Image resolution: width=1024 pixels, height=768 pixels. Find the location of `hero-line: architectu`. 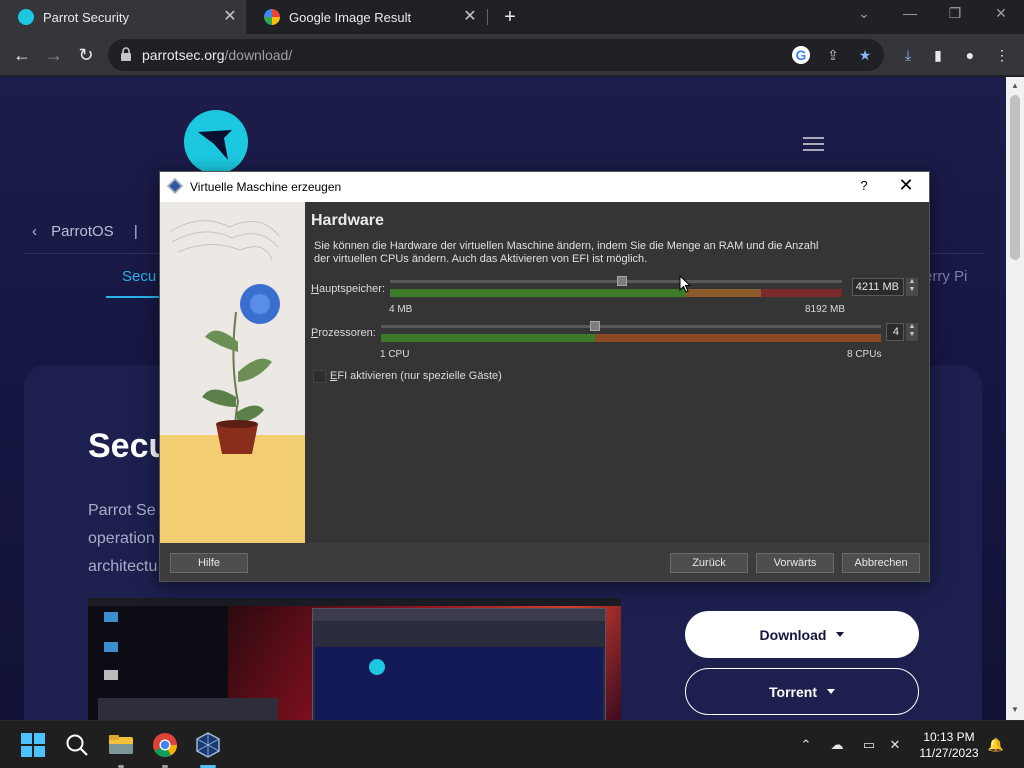

hero-line: architectu is located at coordinates (123, 566).